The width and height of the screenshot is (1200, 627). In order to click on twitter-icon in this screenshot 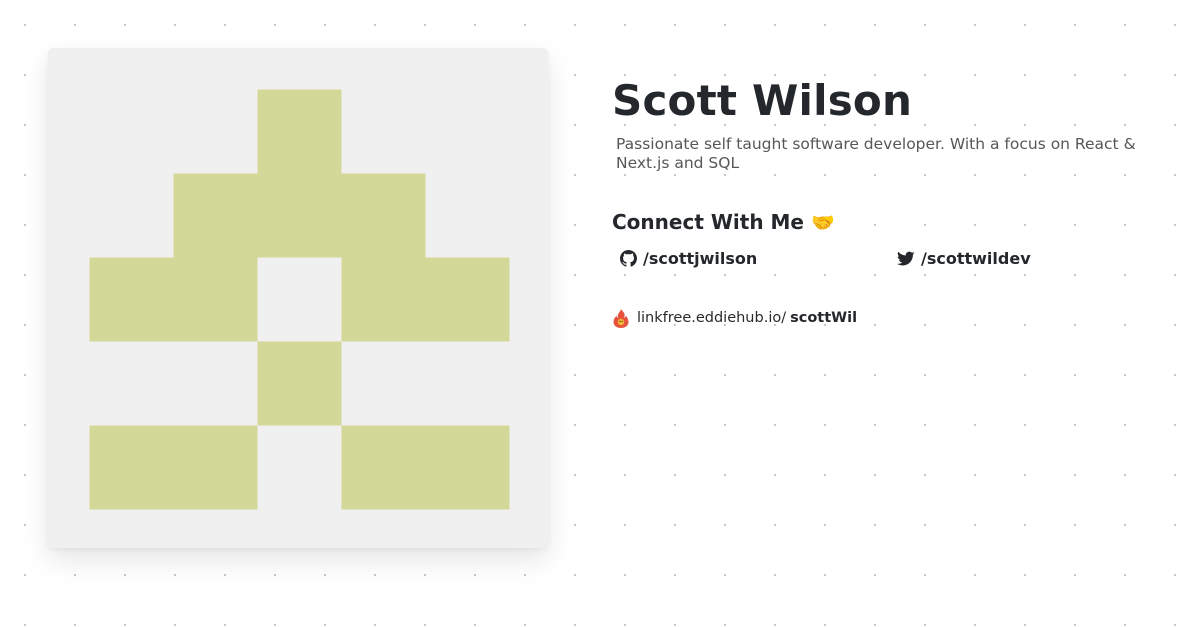, I will do `click(906, 258)`.